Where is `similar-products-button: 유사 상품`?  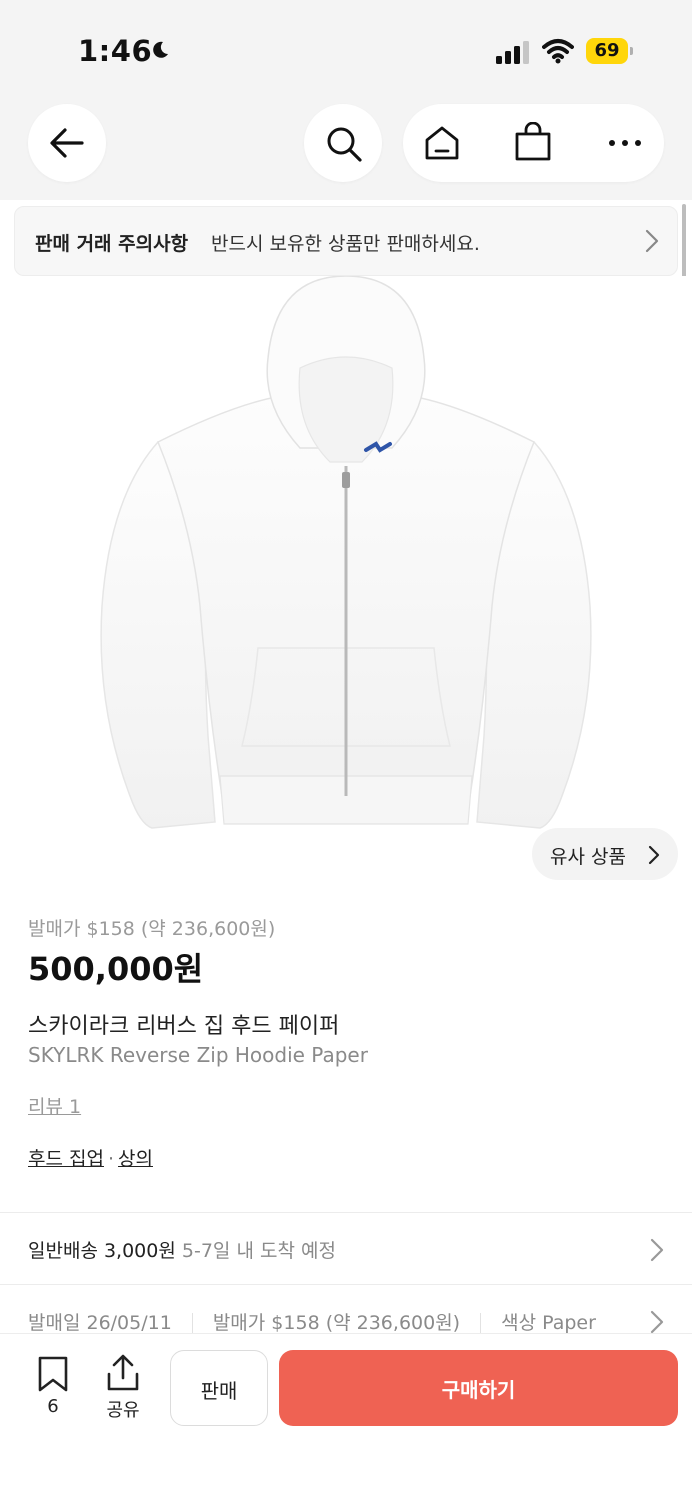
similar-products-button: 유사 상품 is located at coordinates (605, 854).